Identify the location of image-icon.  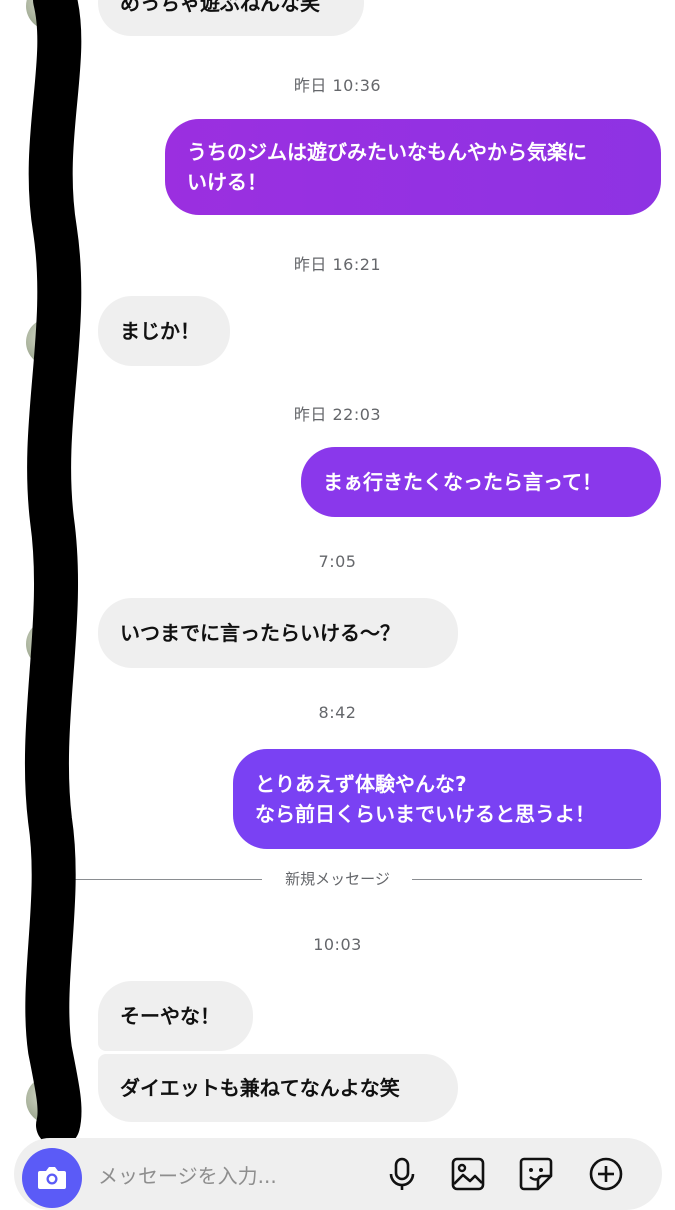
(468, 1174).